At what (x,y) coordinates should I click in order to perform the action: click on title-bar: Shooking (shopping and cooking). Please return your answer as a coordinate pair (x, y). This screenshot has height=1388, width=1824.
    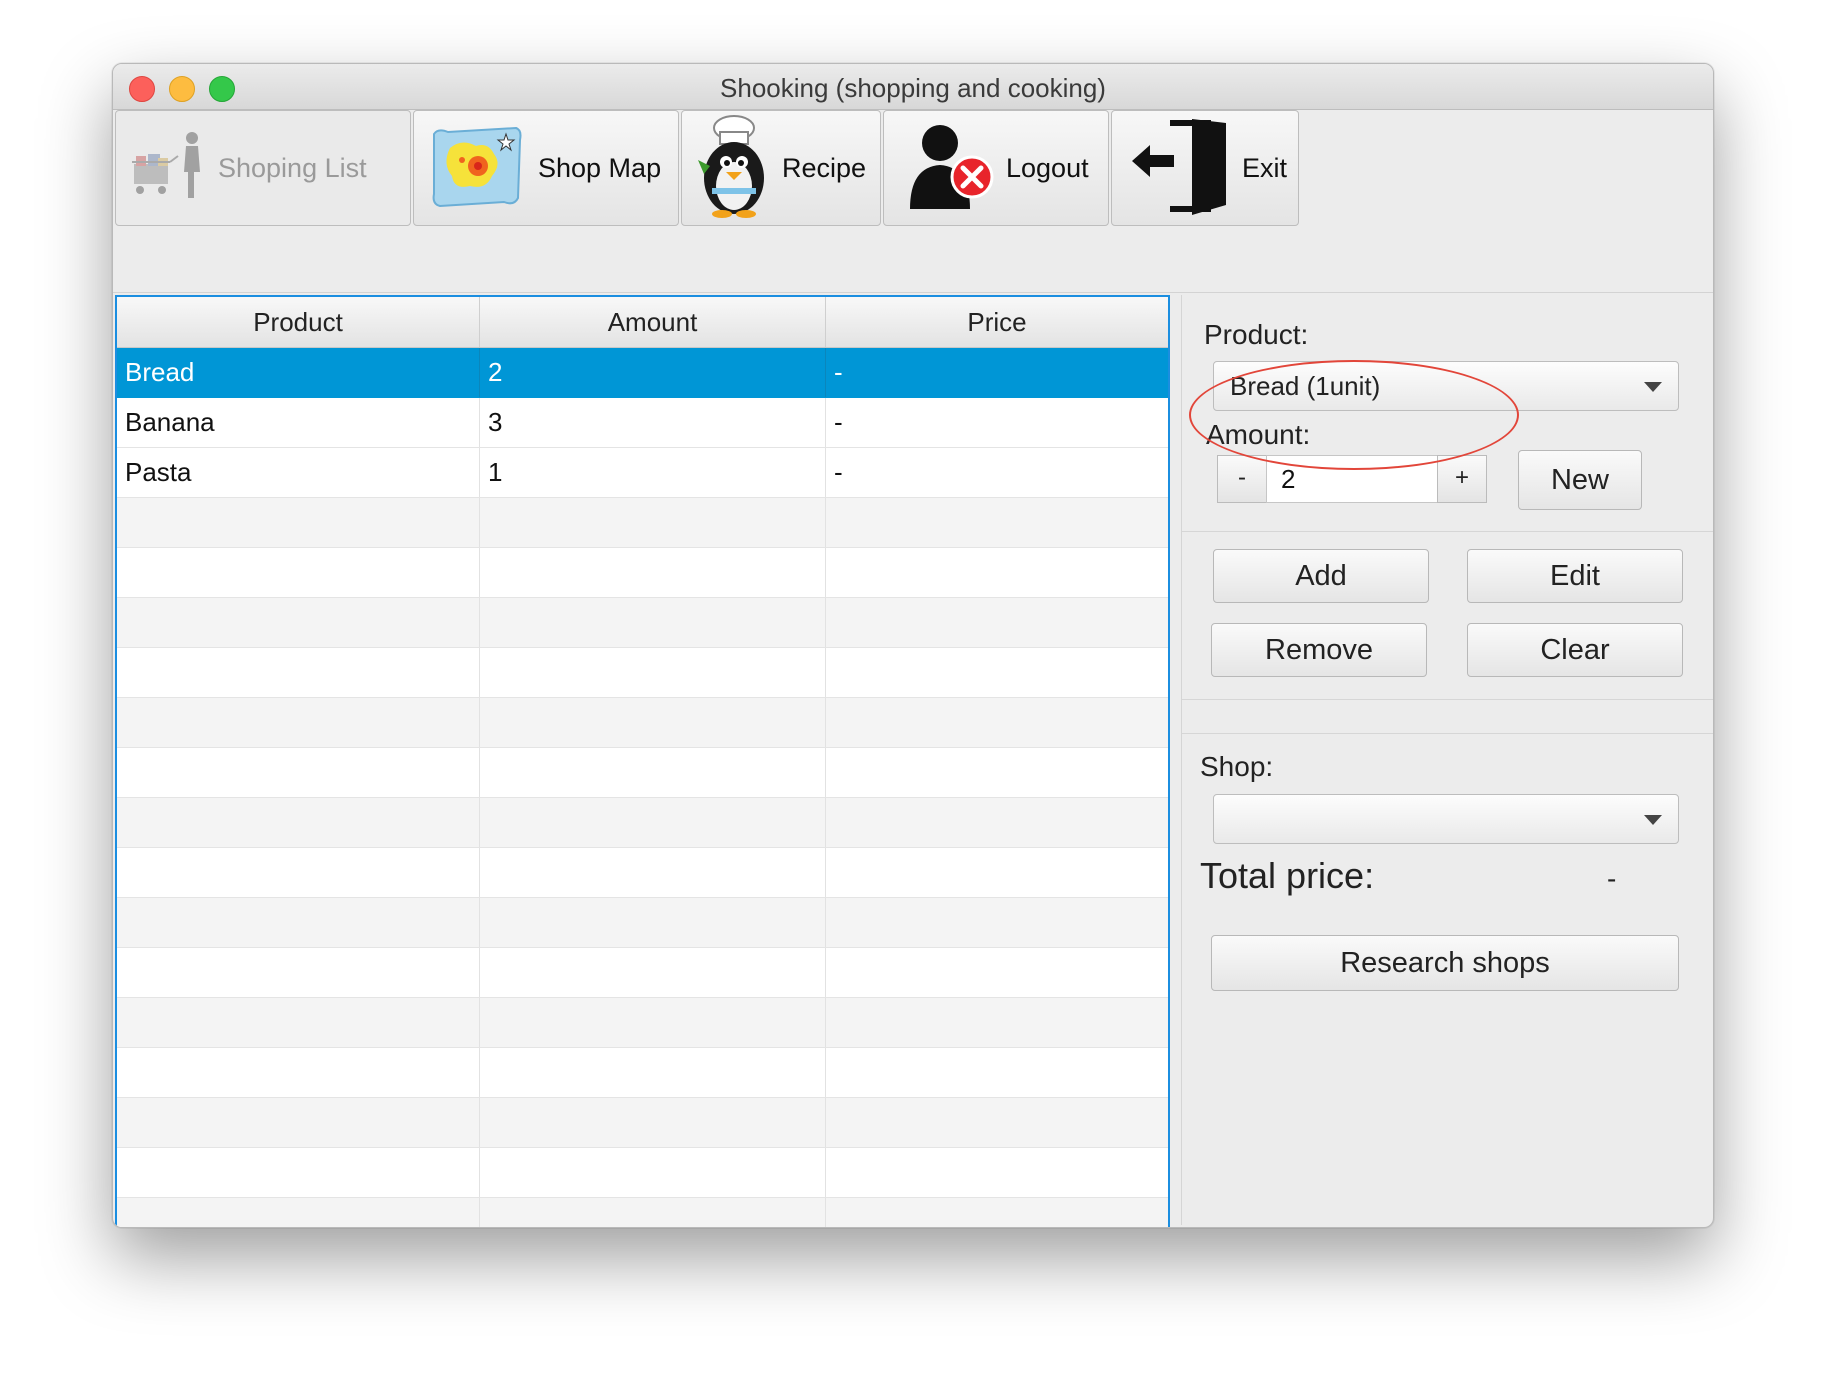
    Looking at the image, I should click on (913, 87).